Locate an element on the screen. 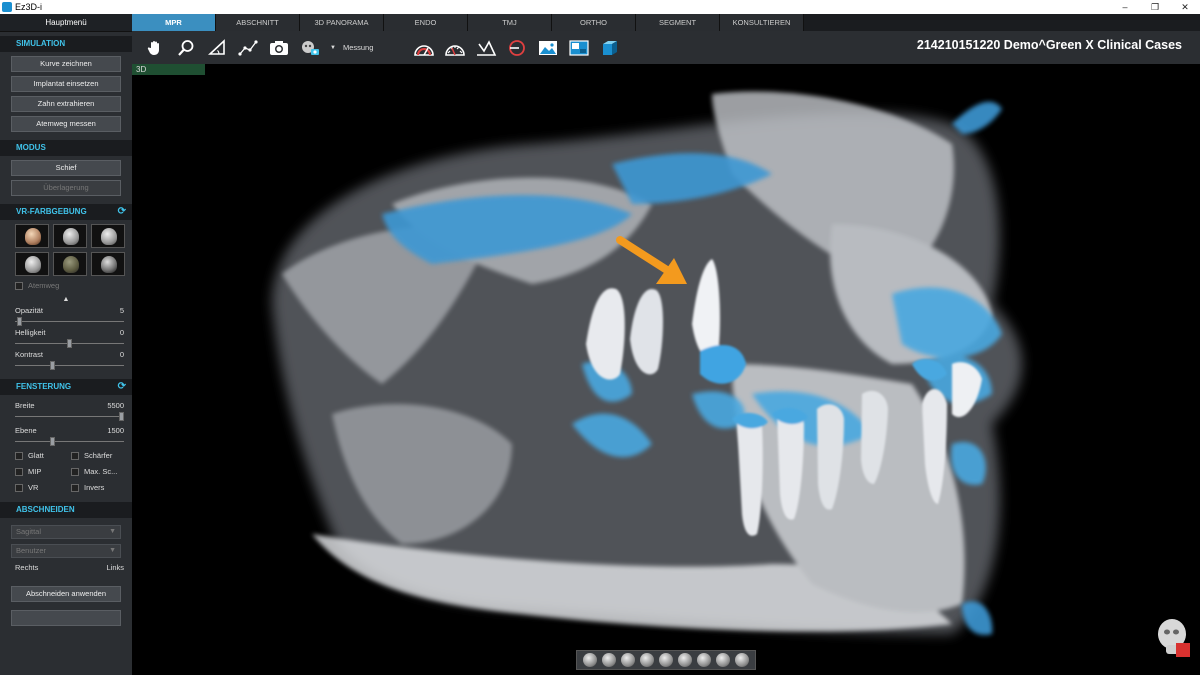  smooth-checkbox is located at coordinates (19, 455).